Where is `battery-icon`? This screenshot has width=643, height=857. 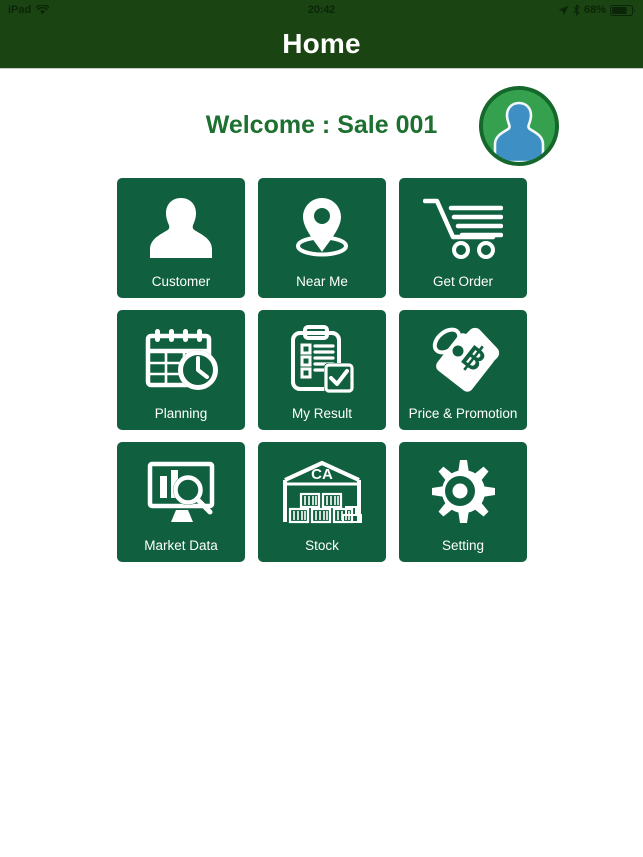
battery-icon is located at coordinates (623, 10).